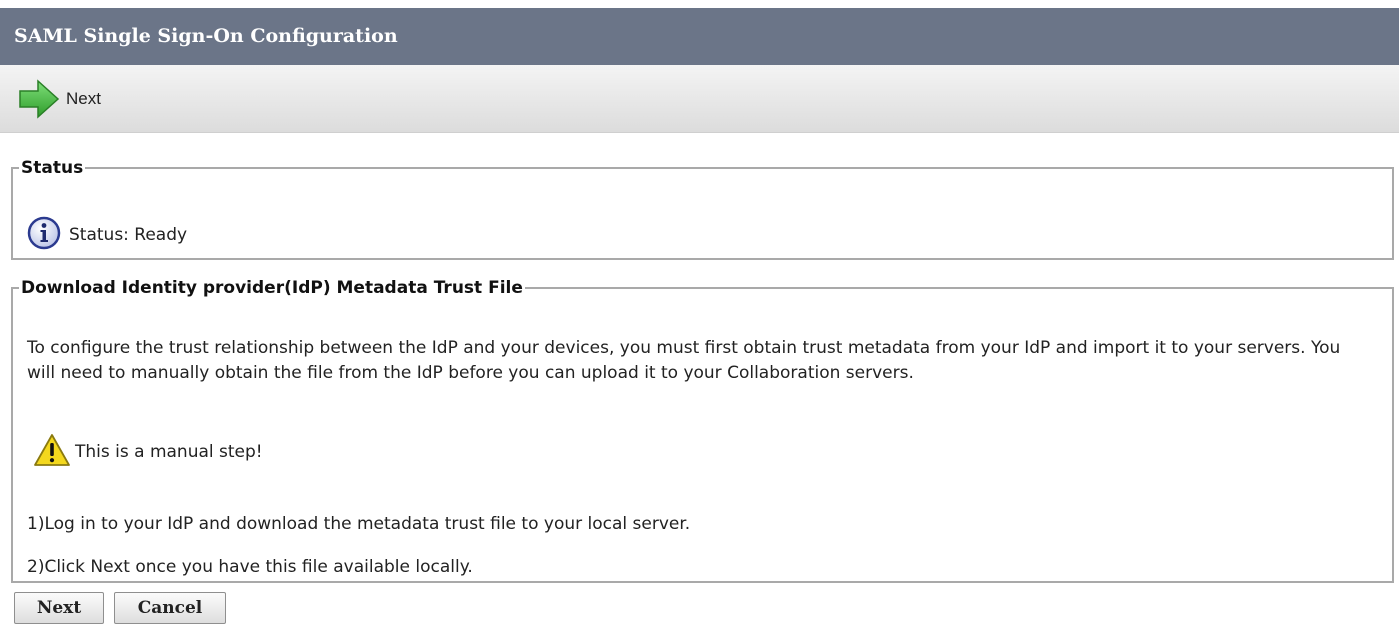 This screenshot has width=1399, height=639. I want to click on status-legend: Status, so click(52, 168).